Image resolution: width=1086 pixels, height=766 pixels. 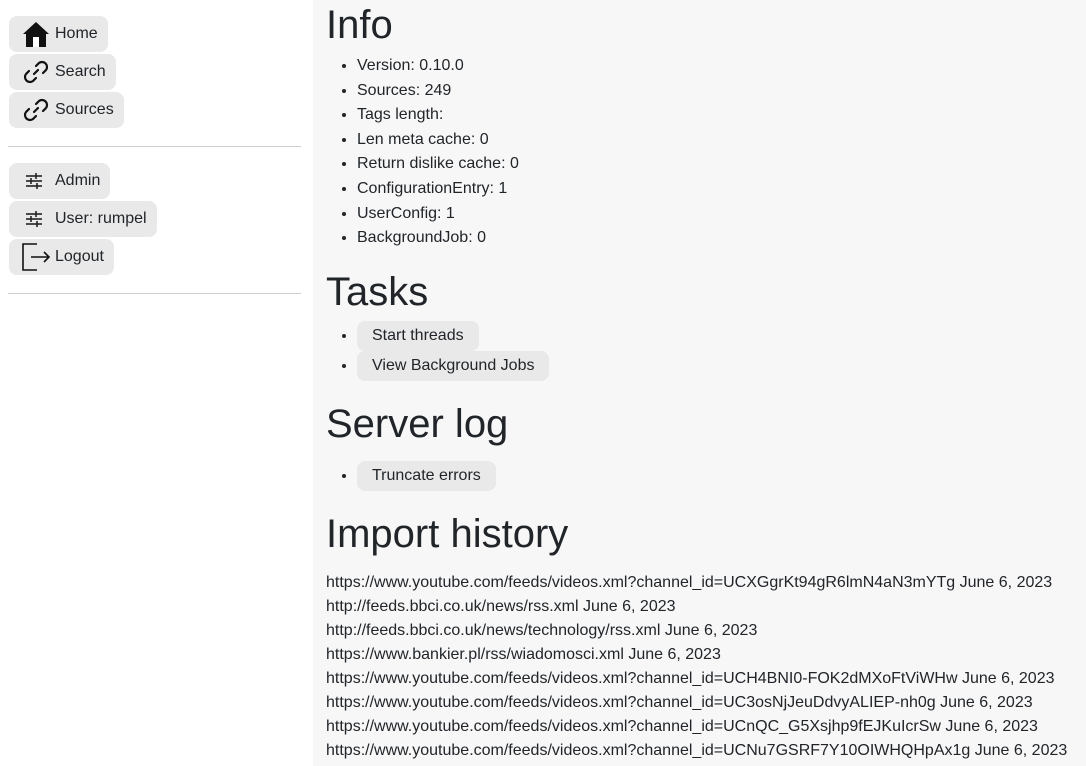 I want to click on list-item: BackgroundJob: 0, so click(x=438, y=238).